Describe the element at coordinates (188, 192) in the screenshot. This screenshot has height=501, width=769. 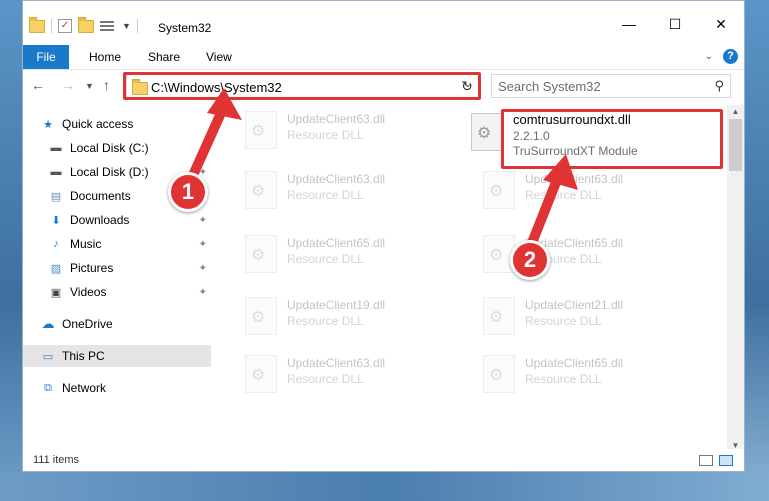
I see `step-1-badge: 1` at that location.